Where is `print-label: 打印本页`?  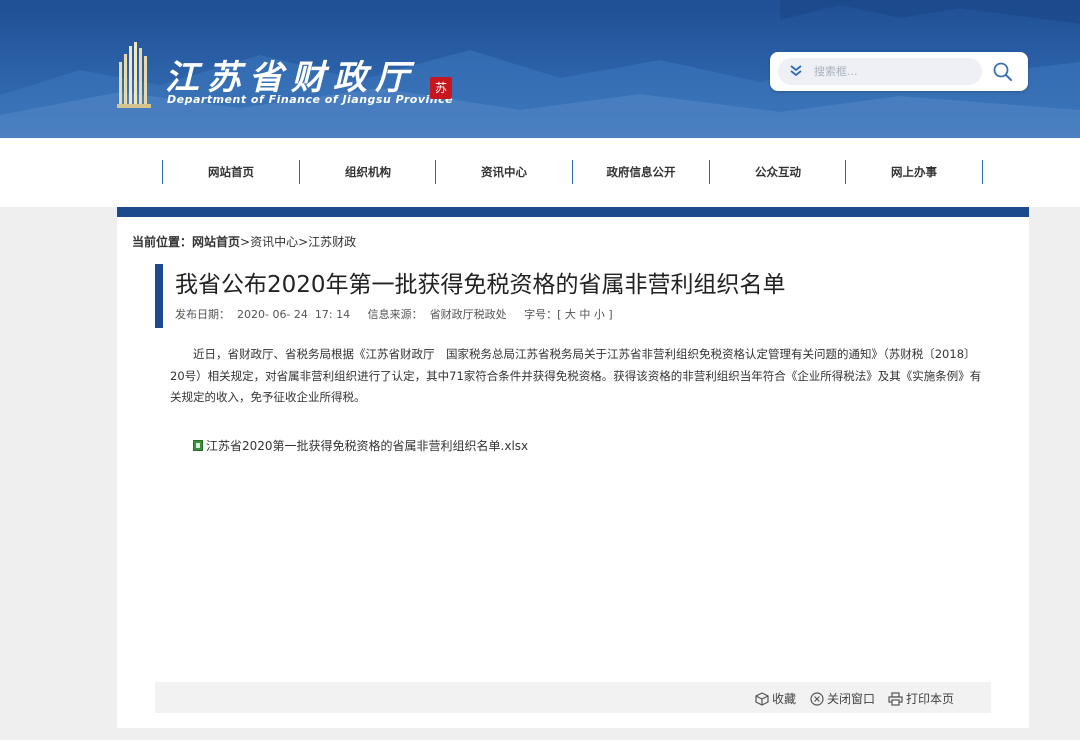 print-label: 打印本页 is located at coordinates (930, 699).